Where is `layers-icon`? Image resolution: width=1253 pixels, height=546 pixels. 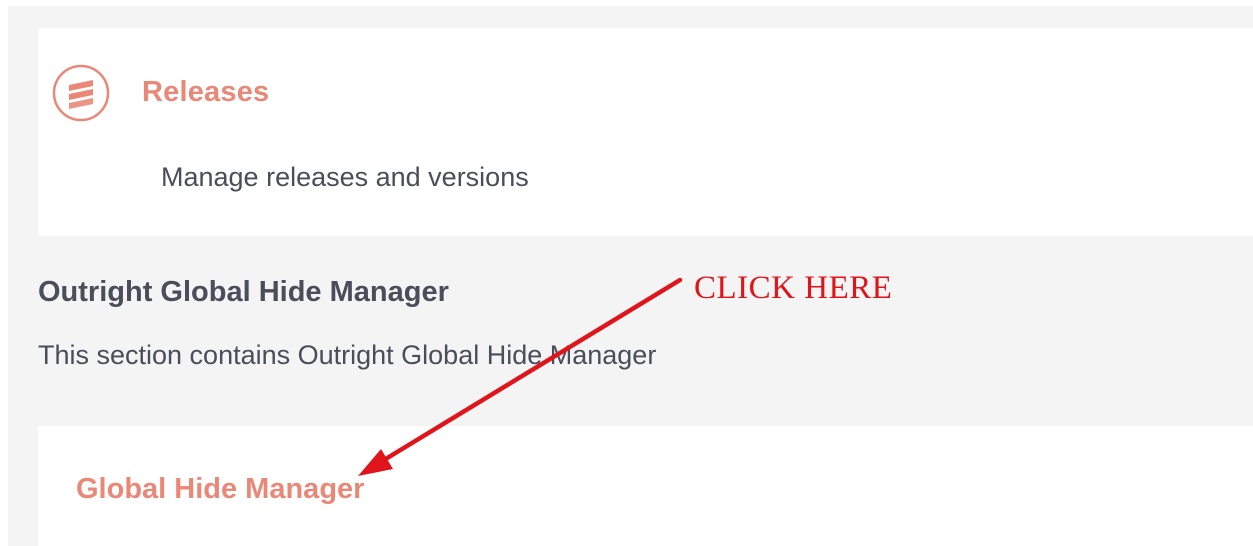 layers-icon is located at coordinates (81, 93).